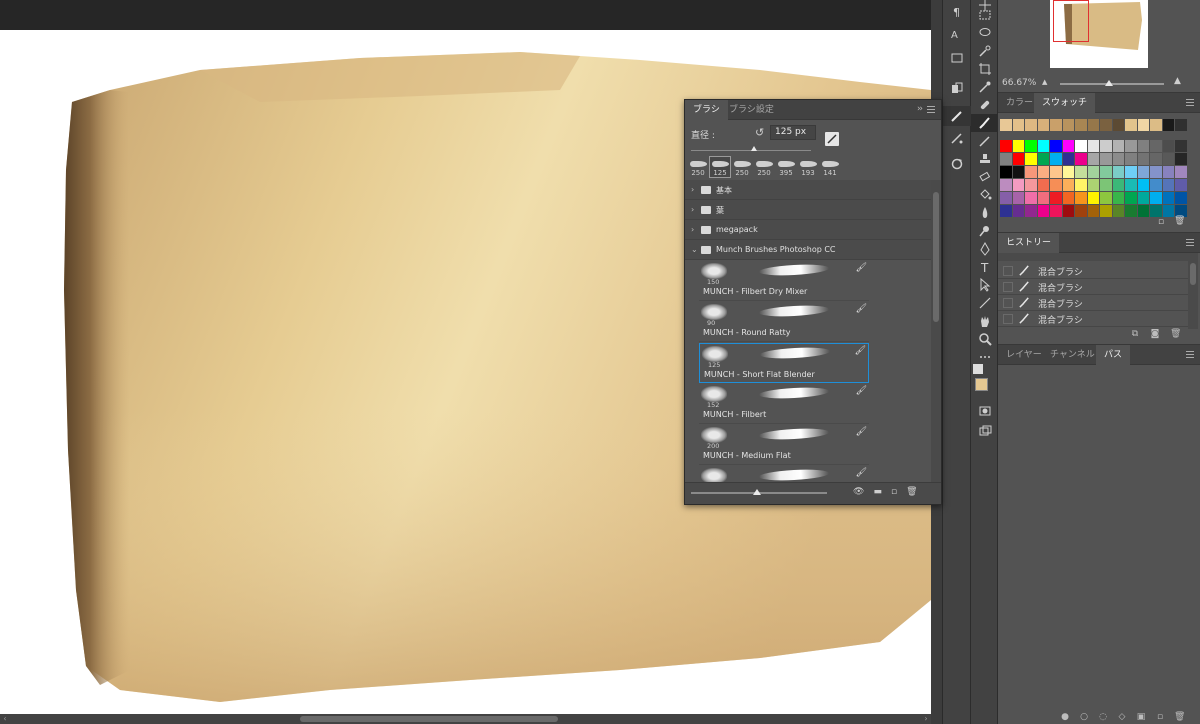  What do you see at coordinates (1155, 334) in the screenshot?
I see `camera-icon: ◙` at bounding box center [1155, 334].